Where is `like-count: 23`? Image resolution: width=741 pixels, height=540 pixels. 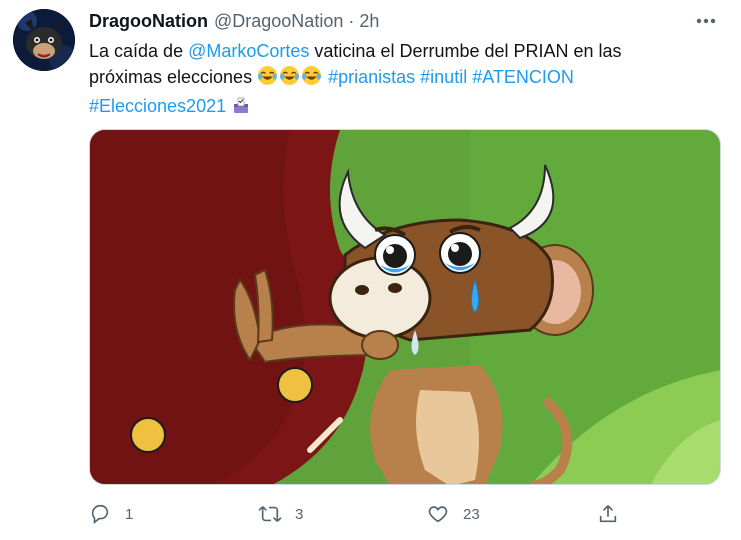
like-count: 23 is located at coordinates (471, 514).